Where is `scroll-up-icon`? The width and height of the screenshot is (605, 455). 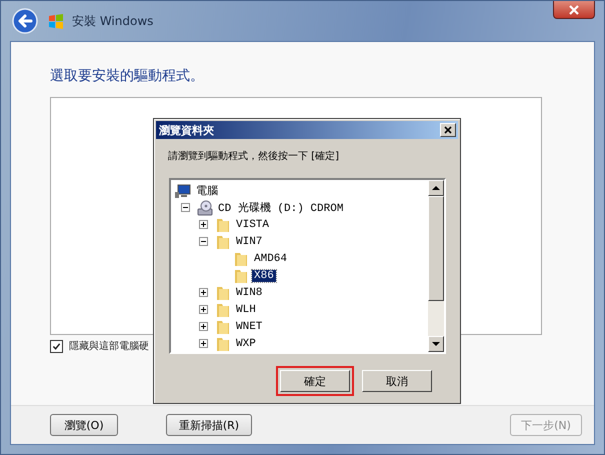 scroll-up-icon is located at coordinates (436, 188).